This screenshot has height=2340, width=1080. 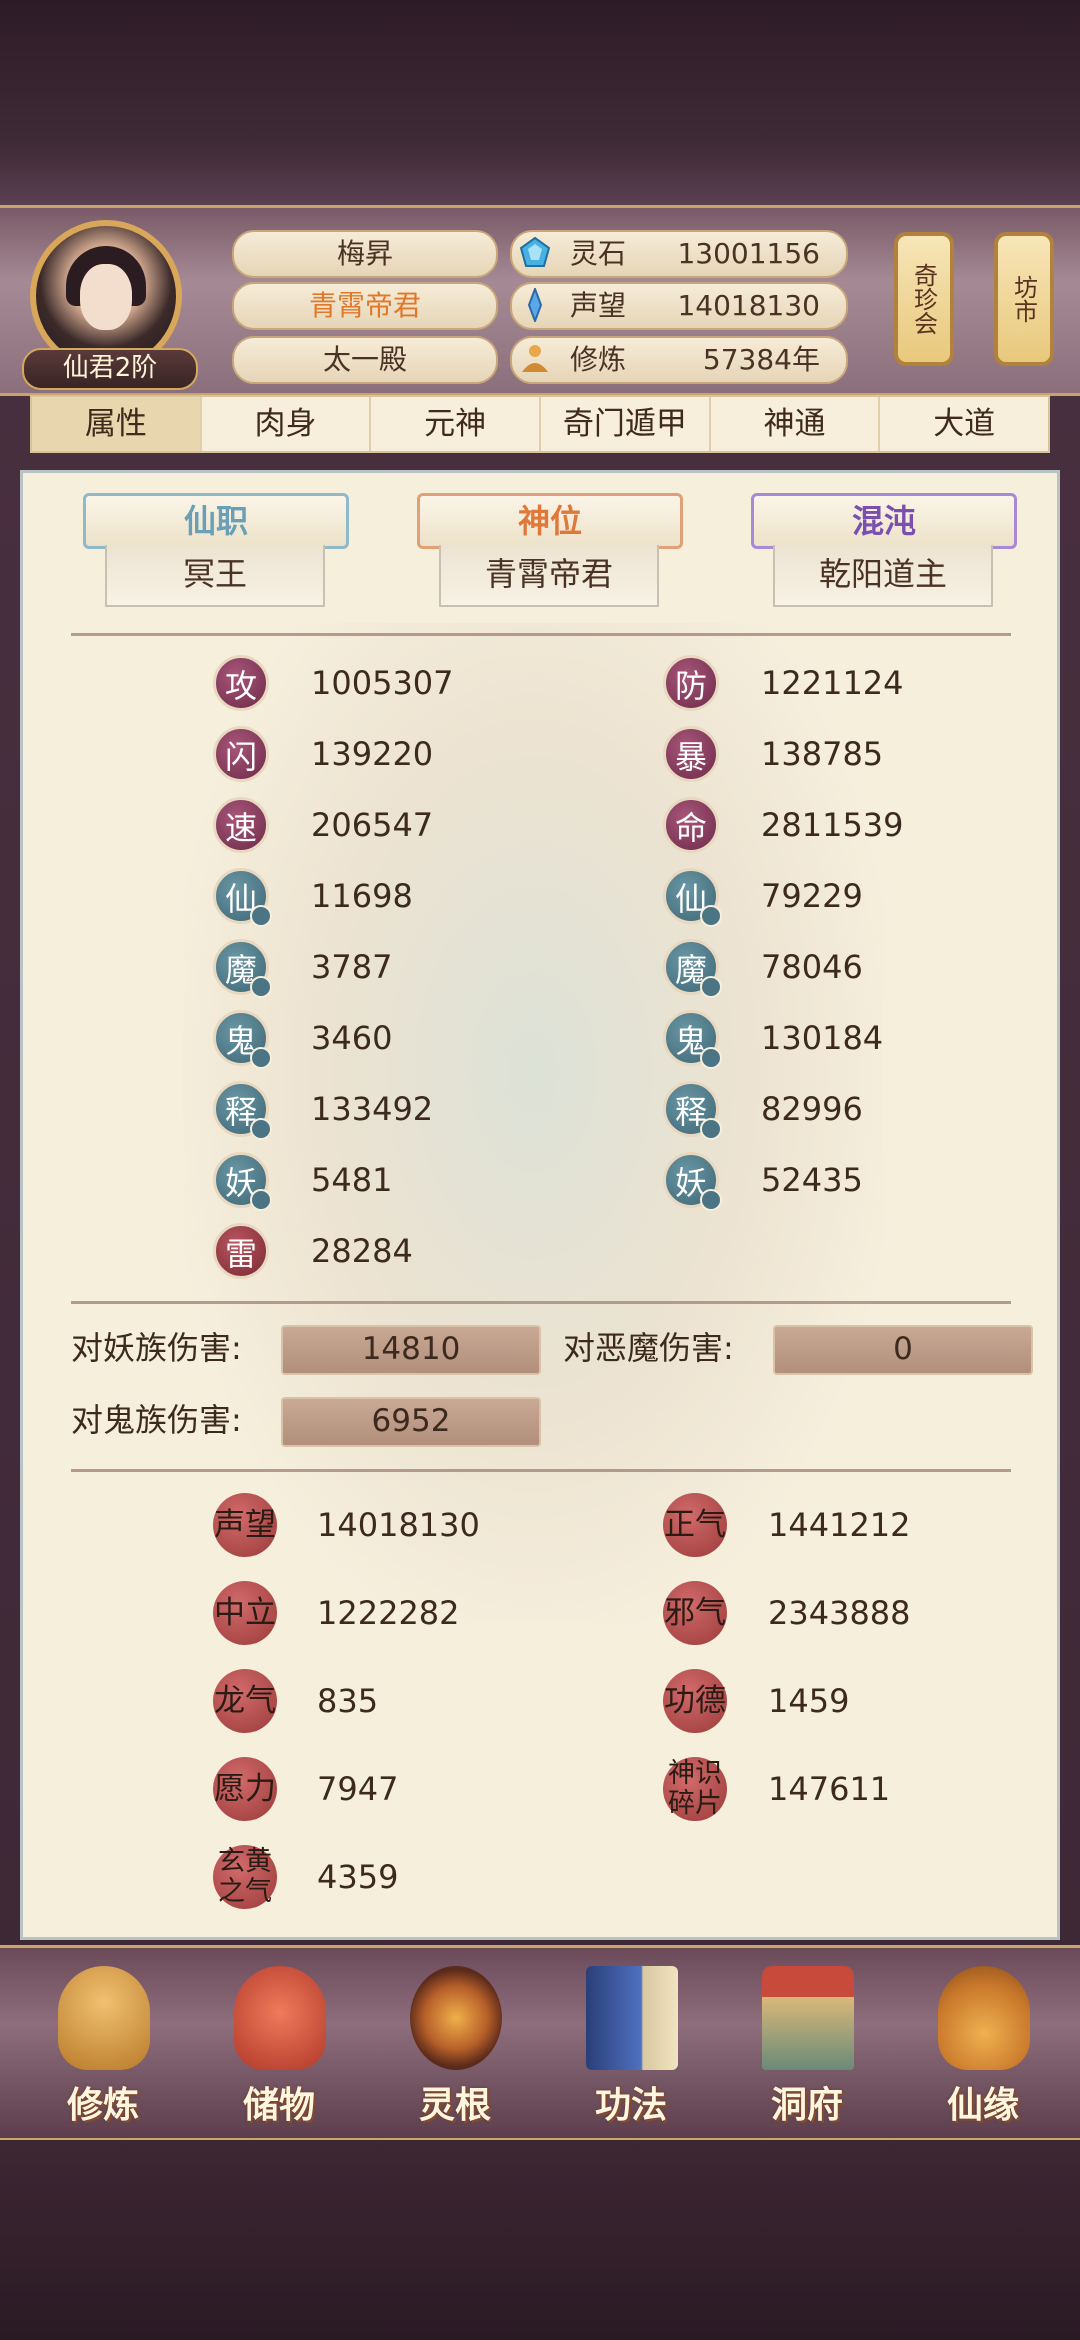 I want to click on nav-label: 修炼, so click(x=102, y=2105).